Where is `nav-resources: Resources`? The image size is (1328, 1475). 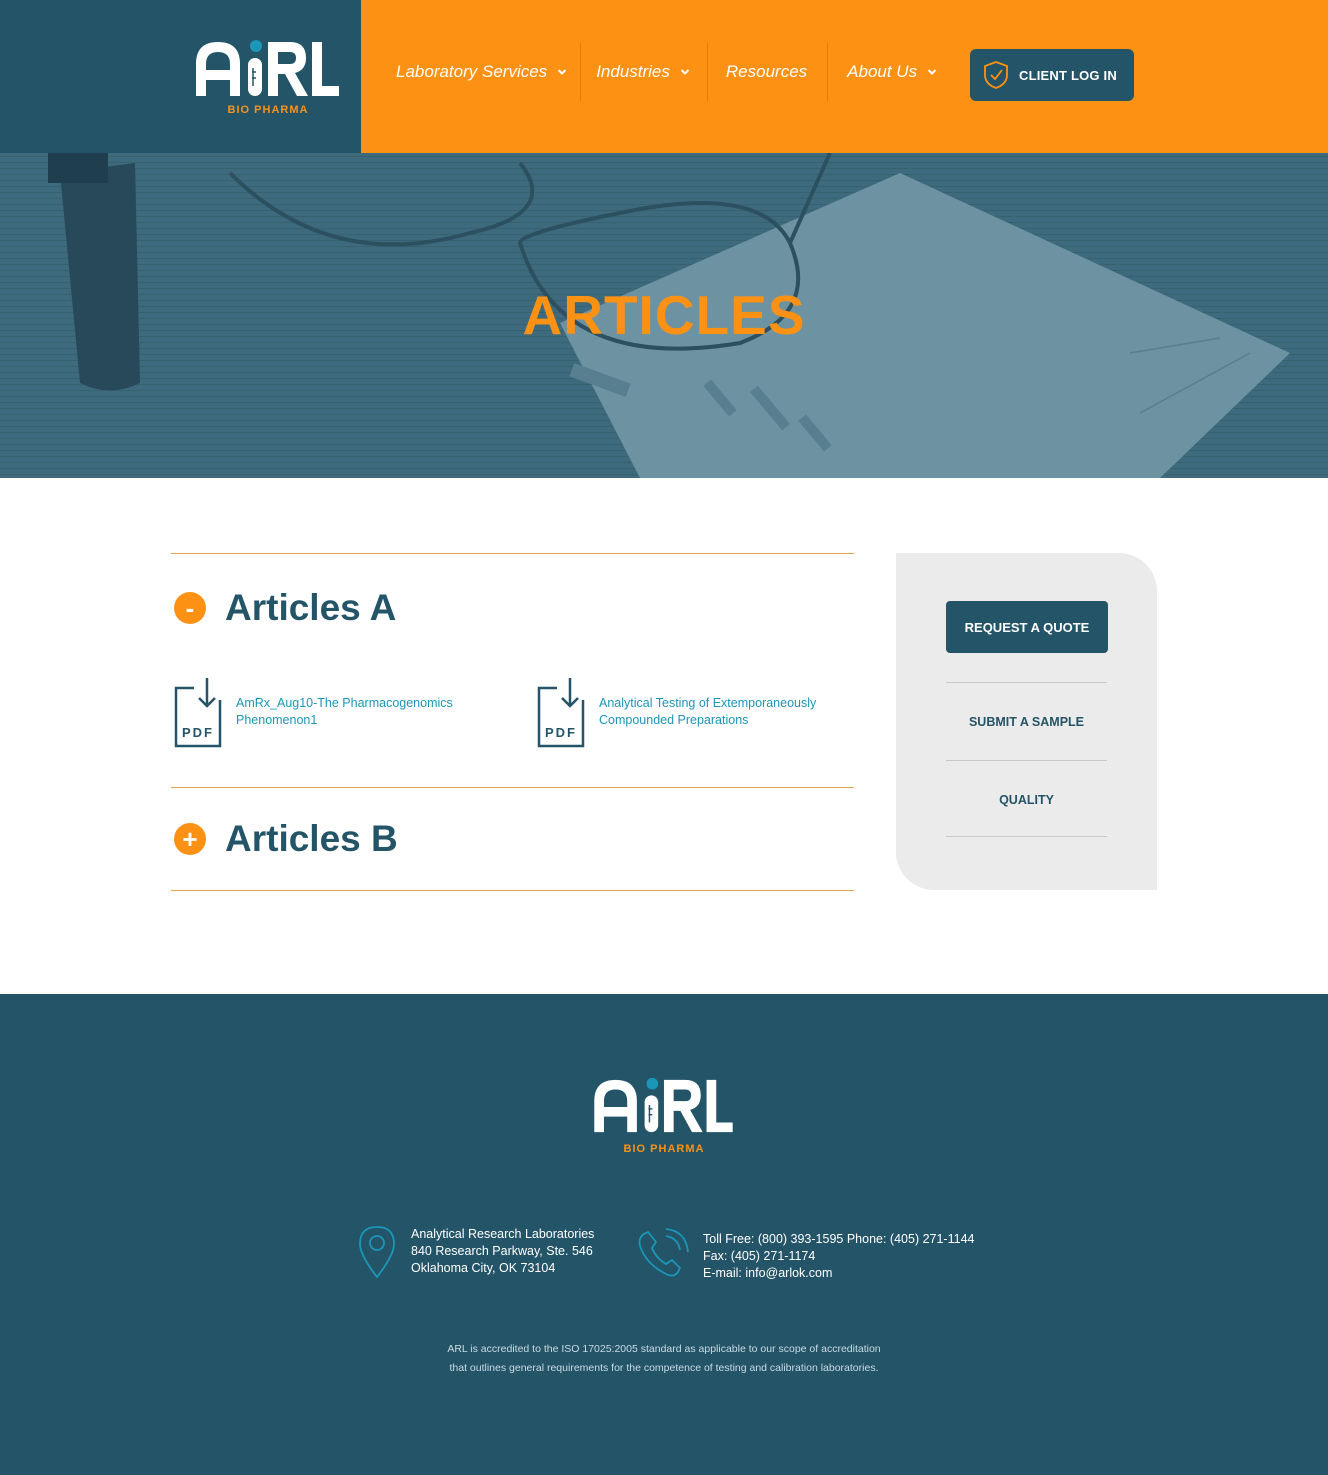 nav-resources: Resources is located at coordinates (767, 72).